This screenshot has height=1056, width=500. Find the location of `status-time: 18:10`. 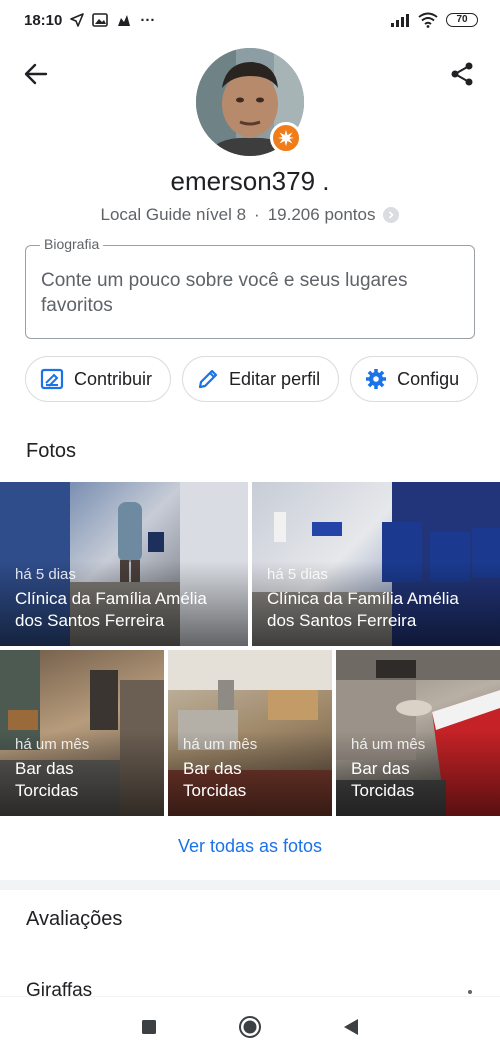

status-time: 18:10 is located at coordinates (43, 20).